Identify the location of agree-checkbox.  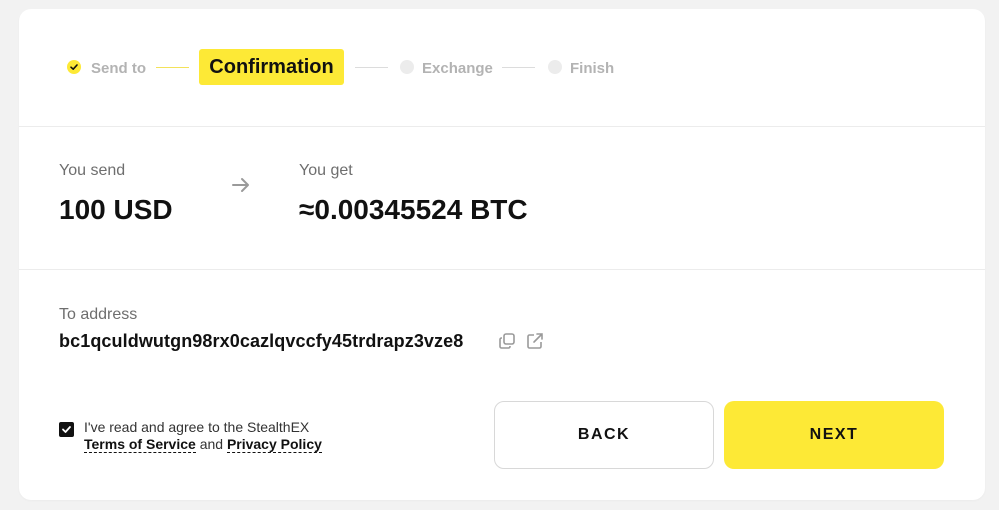
(66, 429).